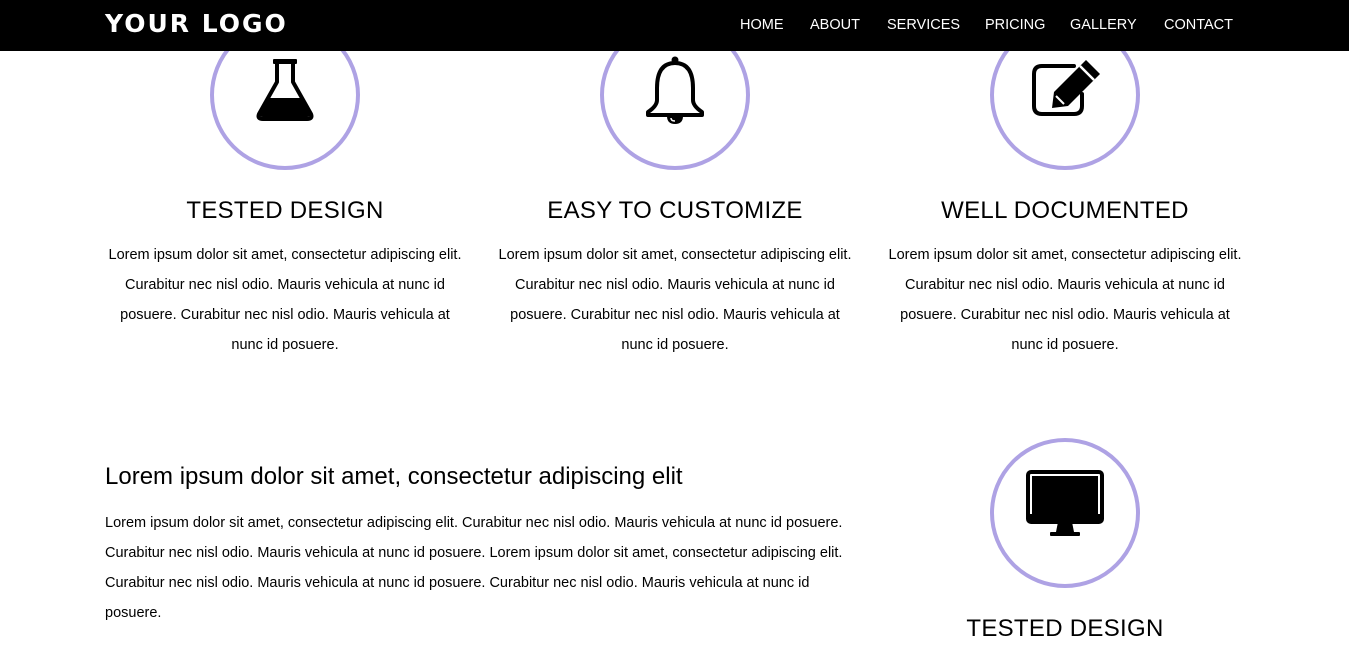 This screenshot has width=1349, height=657. I want to click on nav-gallery-link: GALLERY, so click(1103, 25).